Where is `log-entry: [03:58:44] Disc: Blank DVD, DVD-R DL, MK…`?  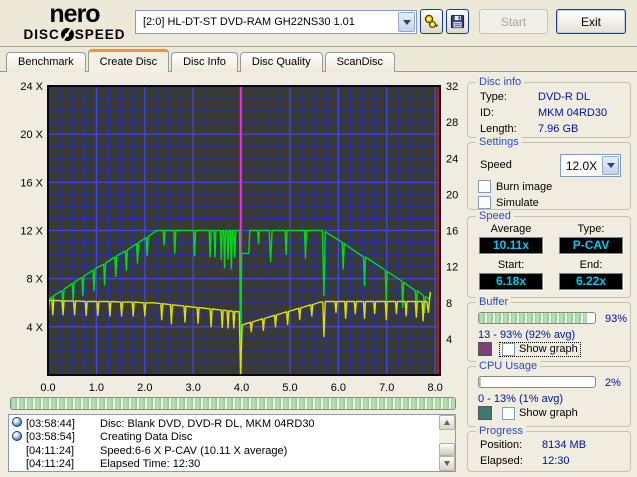 log-entry: [03:58:44] Disc: Blank DVD, DVD-R DL, MK… is located at coordinates (224, 424).